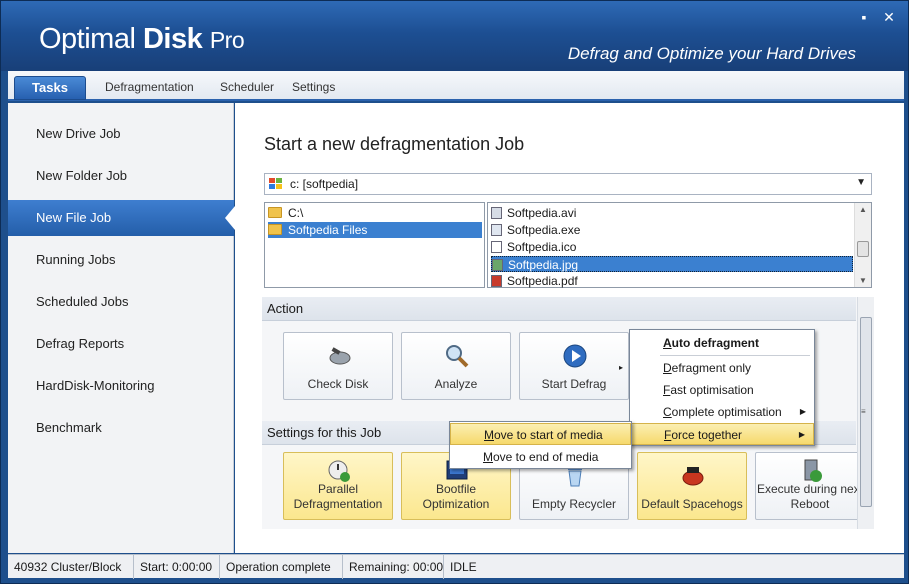 The image size is (909, 584). I want to click on list-item: Softpedia.avi, so click(672, 213).